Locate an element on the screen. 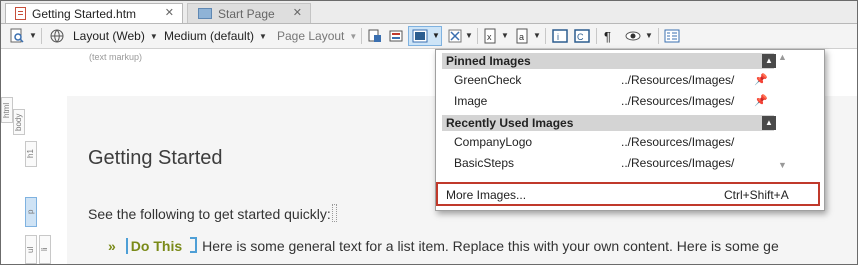 This screenshot has width=858, height=265. tab-bar: Getting Started.htm ✕ Start Page ✕ is located at coordinates (429, 12).